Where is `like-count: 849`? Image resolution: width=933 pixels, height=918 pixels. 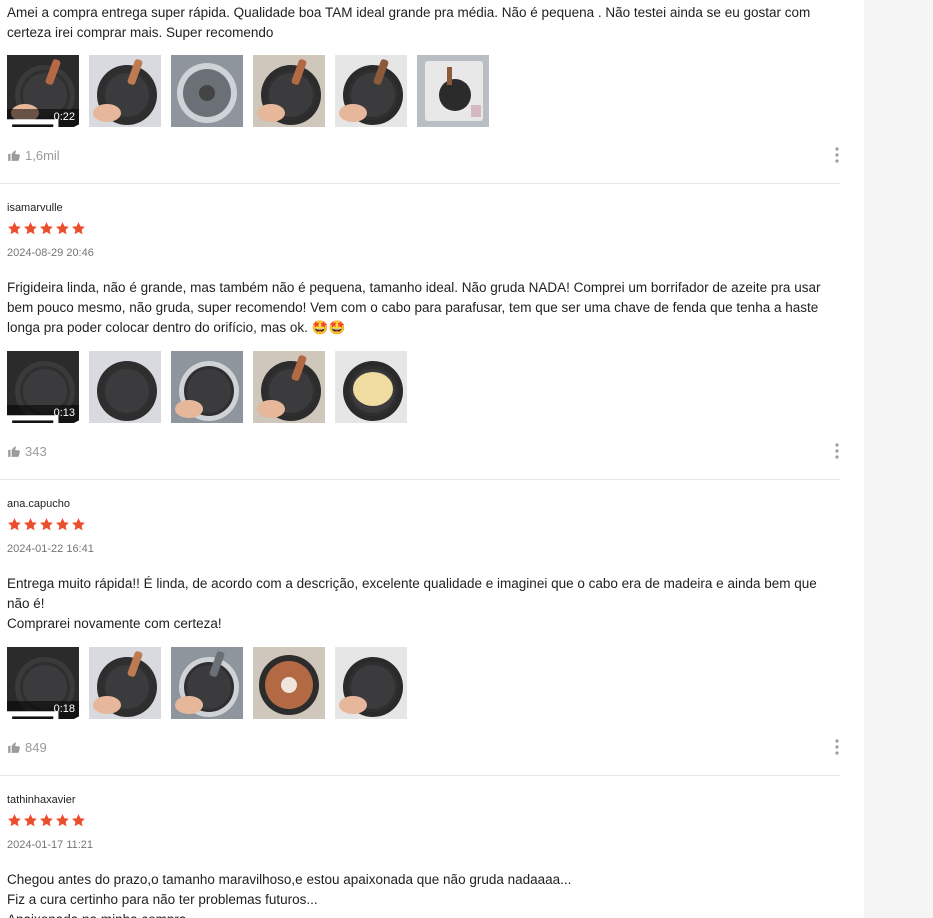 like-count: 849 is located at coordinates (36, 747).